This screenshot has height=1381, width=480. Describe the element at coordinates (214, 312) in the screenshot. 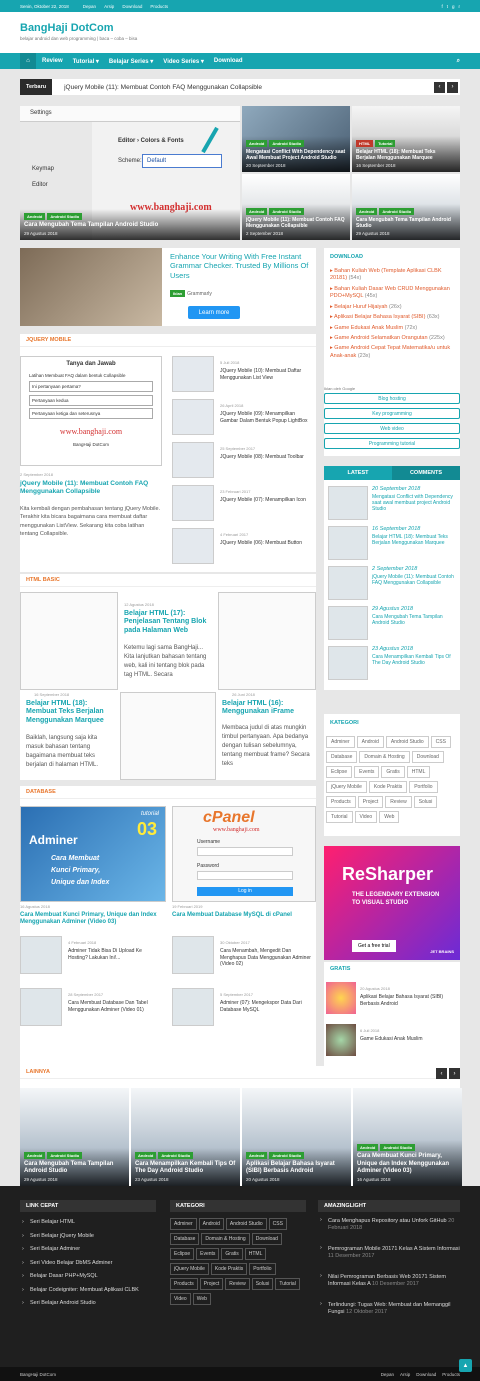

I see `ad-learn-more-button: Learn more` at that location.